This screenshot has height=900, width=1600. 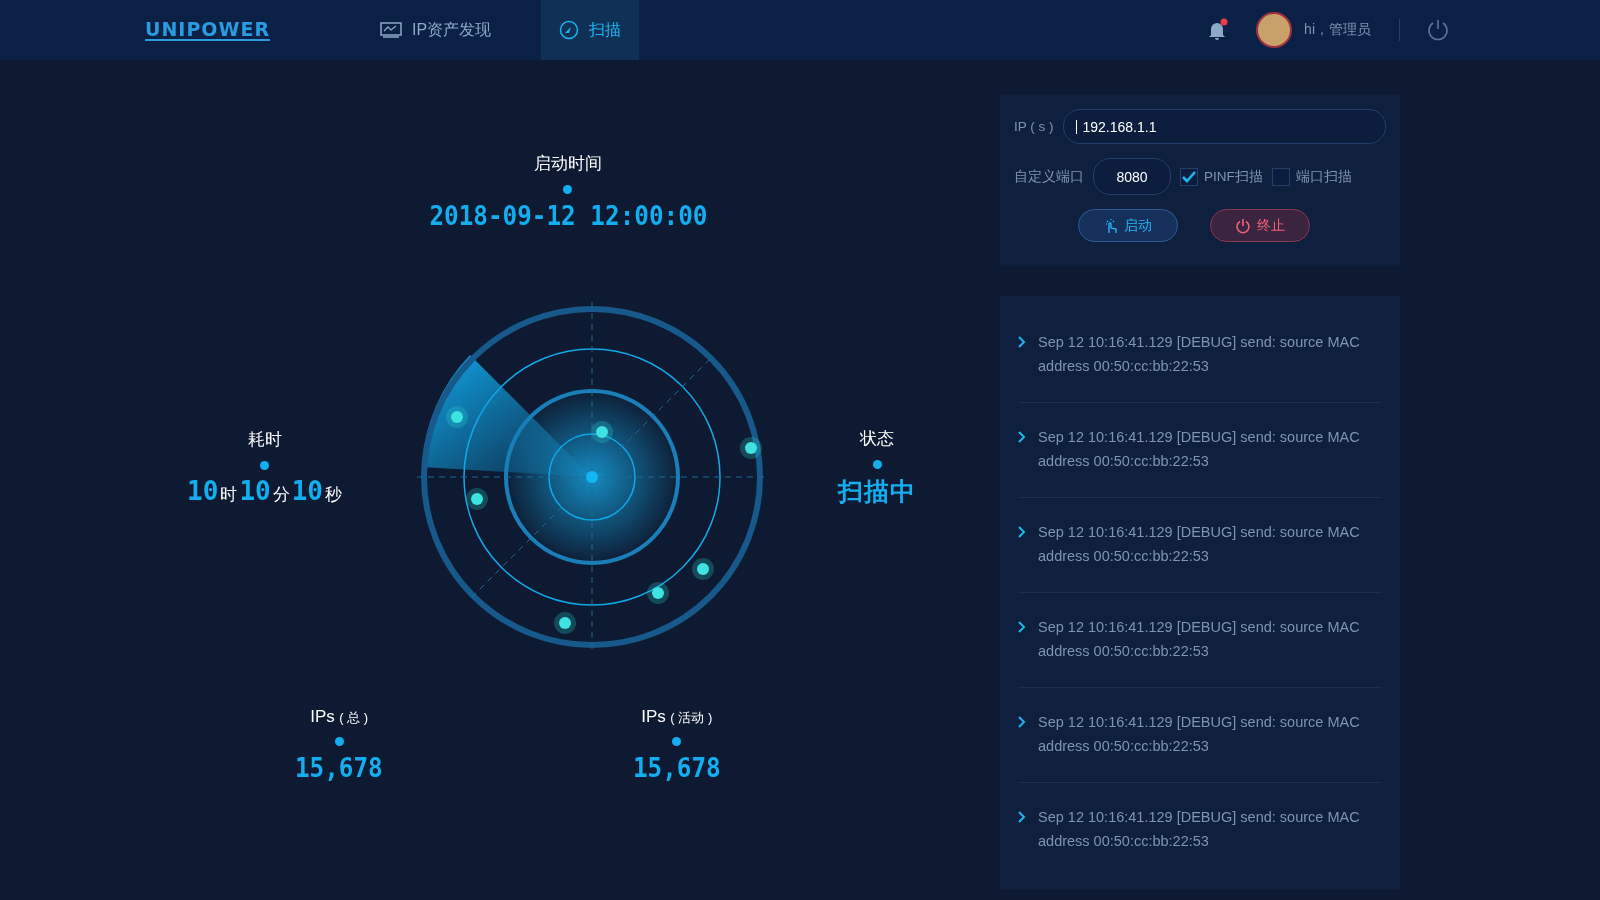 I want to click on nav-tab: 扫描, so click(x=590, y=30).